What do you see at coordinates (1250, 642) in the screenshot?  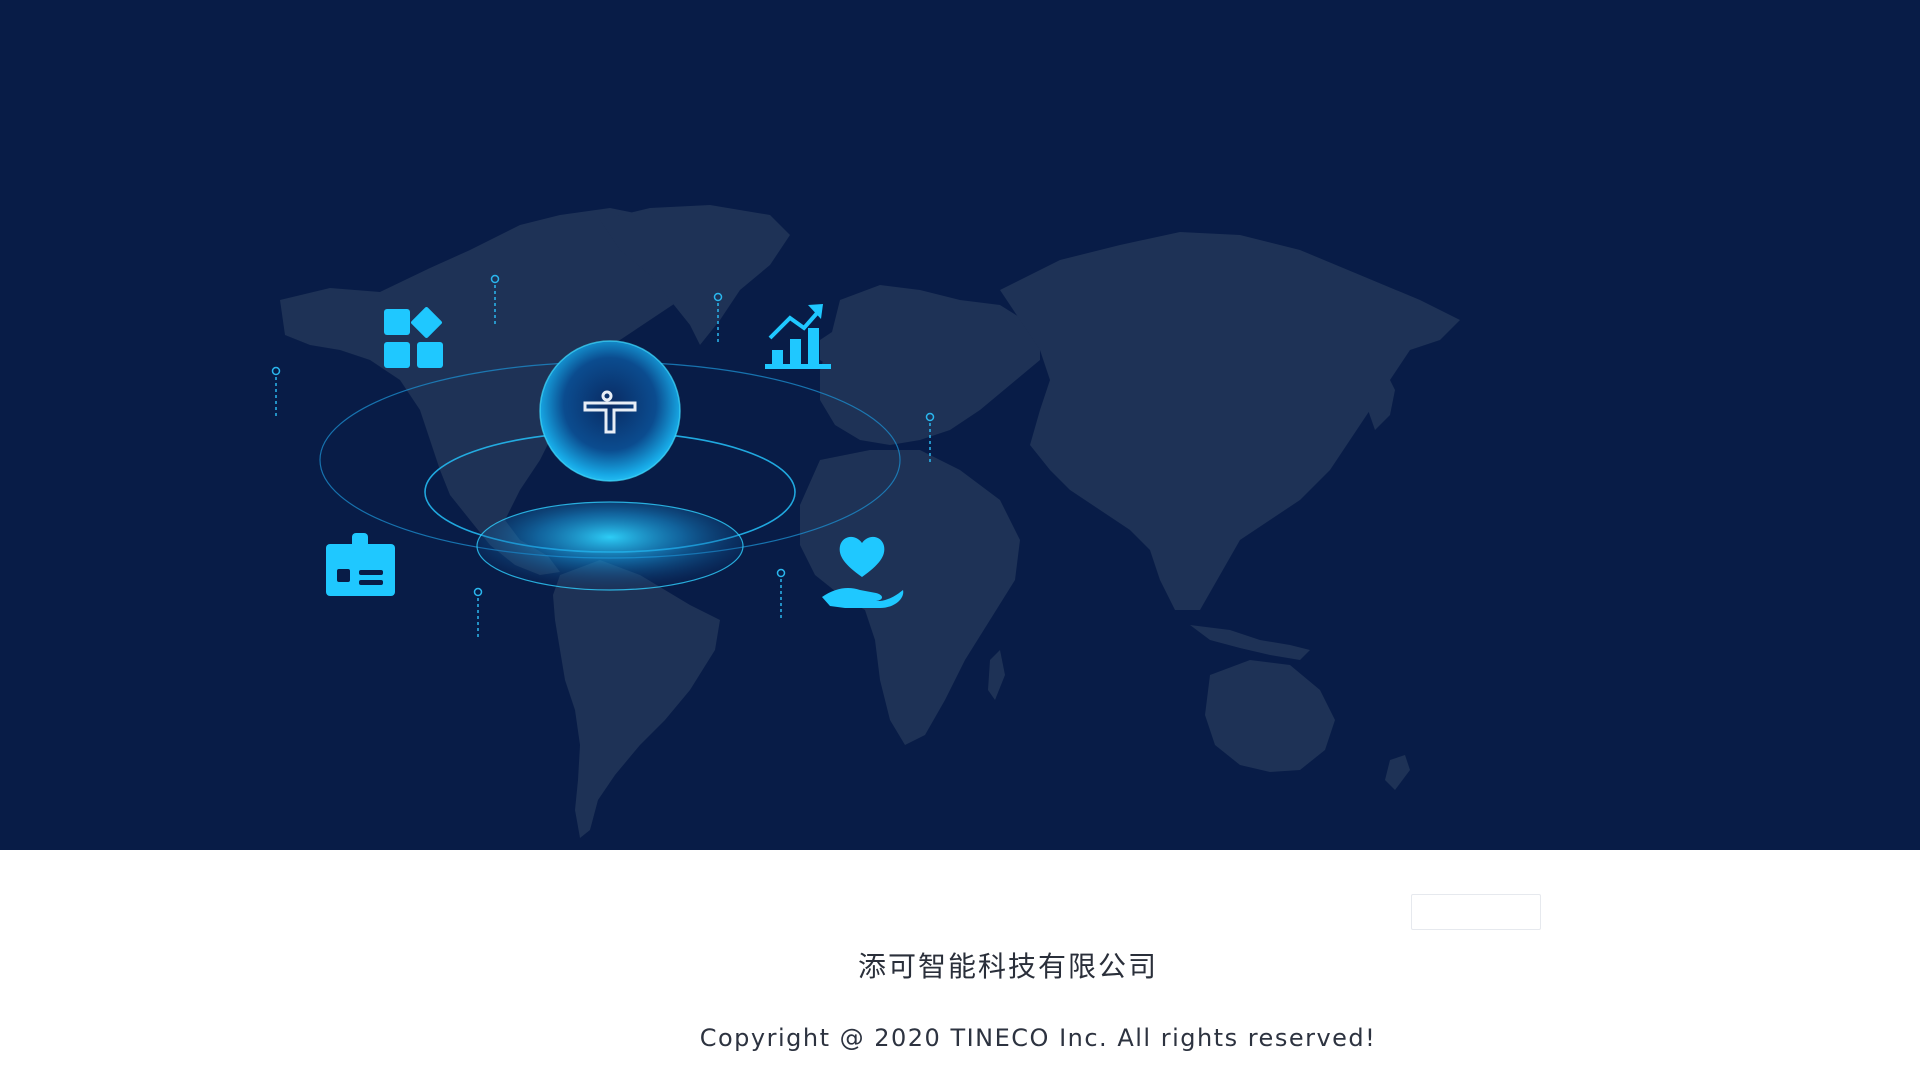 I see `island-indonesia` at bounding box center [1250, 642].